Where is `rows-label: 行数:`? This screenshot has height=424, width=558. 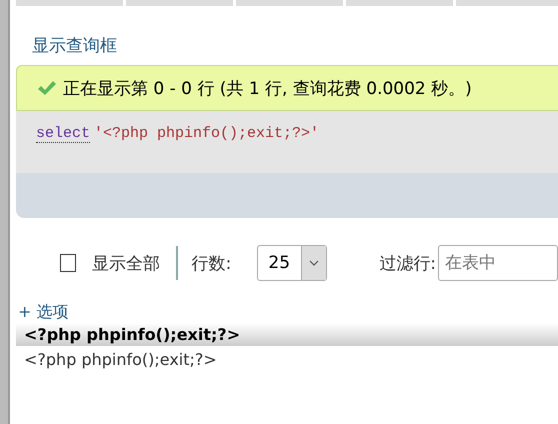 rows-label: 行数: is located at coordinates (212, 263).